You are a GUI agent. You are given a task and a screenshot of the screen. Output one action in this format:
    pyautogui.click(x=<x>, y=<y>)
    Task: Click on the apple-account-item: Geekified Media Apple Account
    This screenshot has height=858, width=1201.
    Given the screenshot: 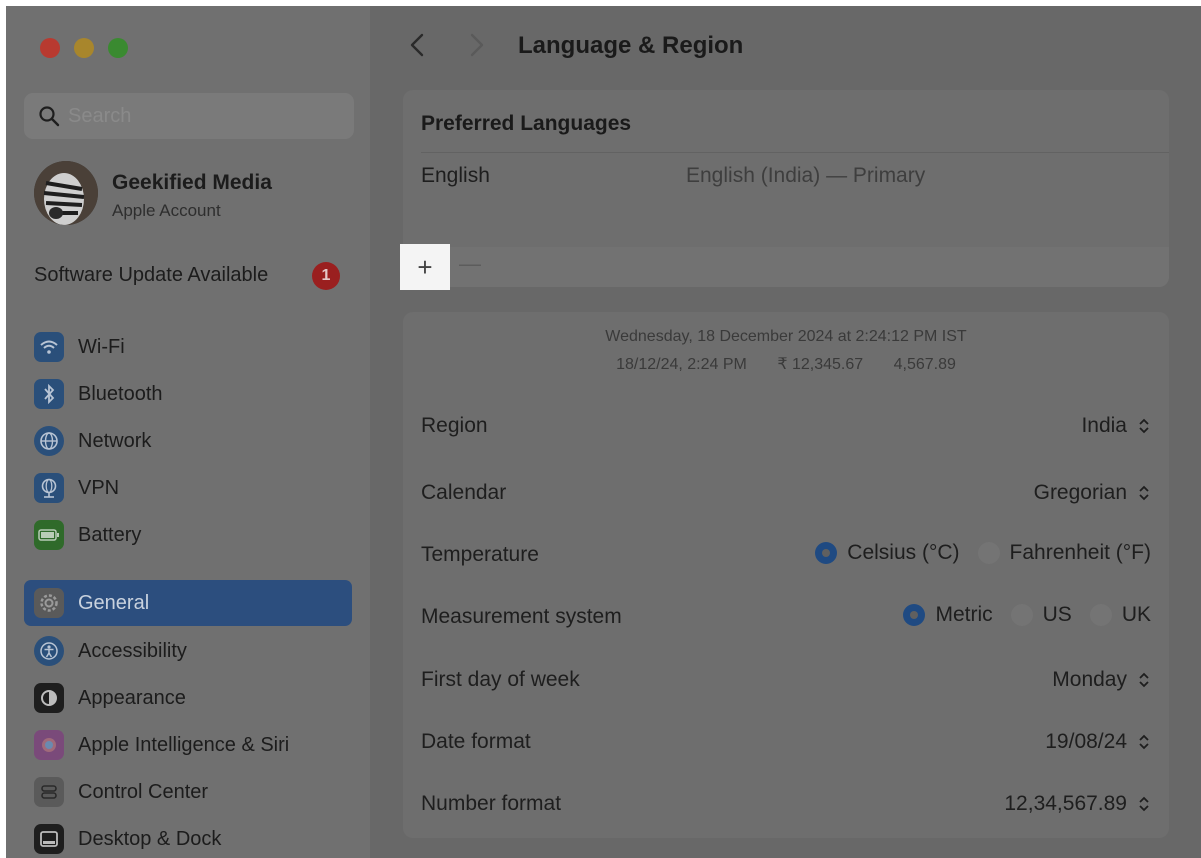 What is the action you would take?
    pyautogui.click(x=194, y=196)
    